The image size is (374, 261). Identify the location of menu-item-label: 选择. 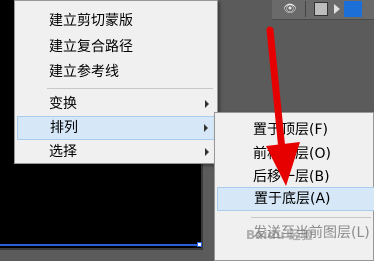
(63, 152).